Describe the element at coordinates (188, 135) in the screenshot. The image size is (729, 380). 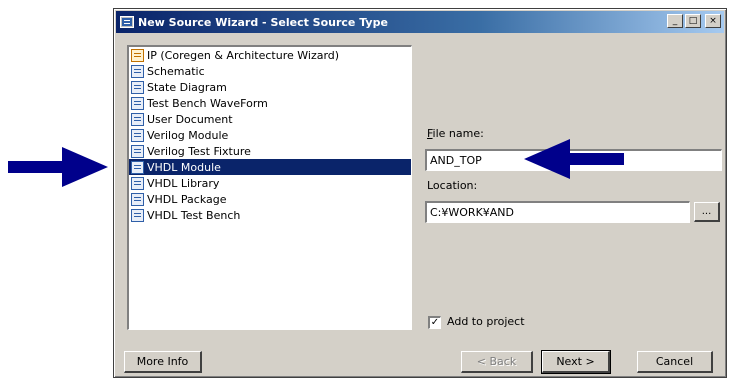
I see `source-type-label: Verilog Module` at that location.